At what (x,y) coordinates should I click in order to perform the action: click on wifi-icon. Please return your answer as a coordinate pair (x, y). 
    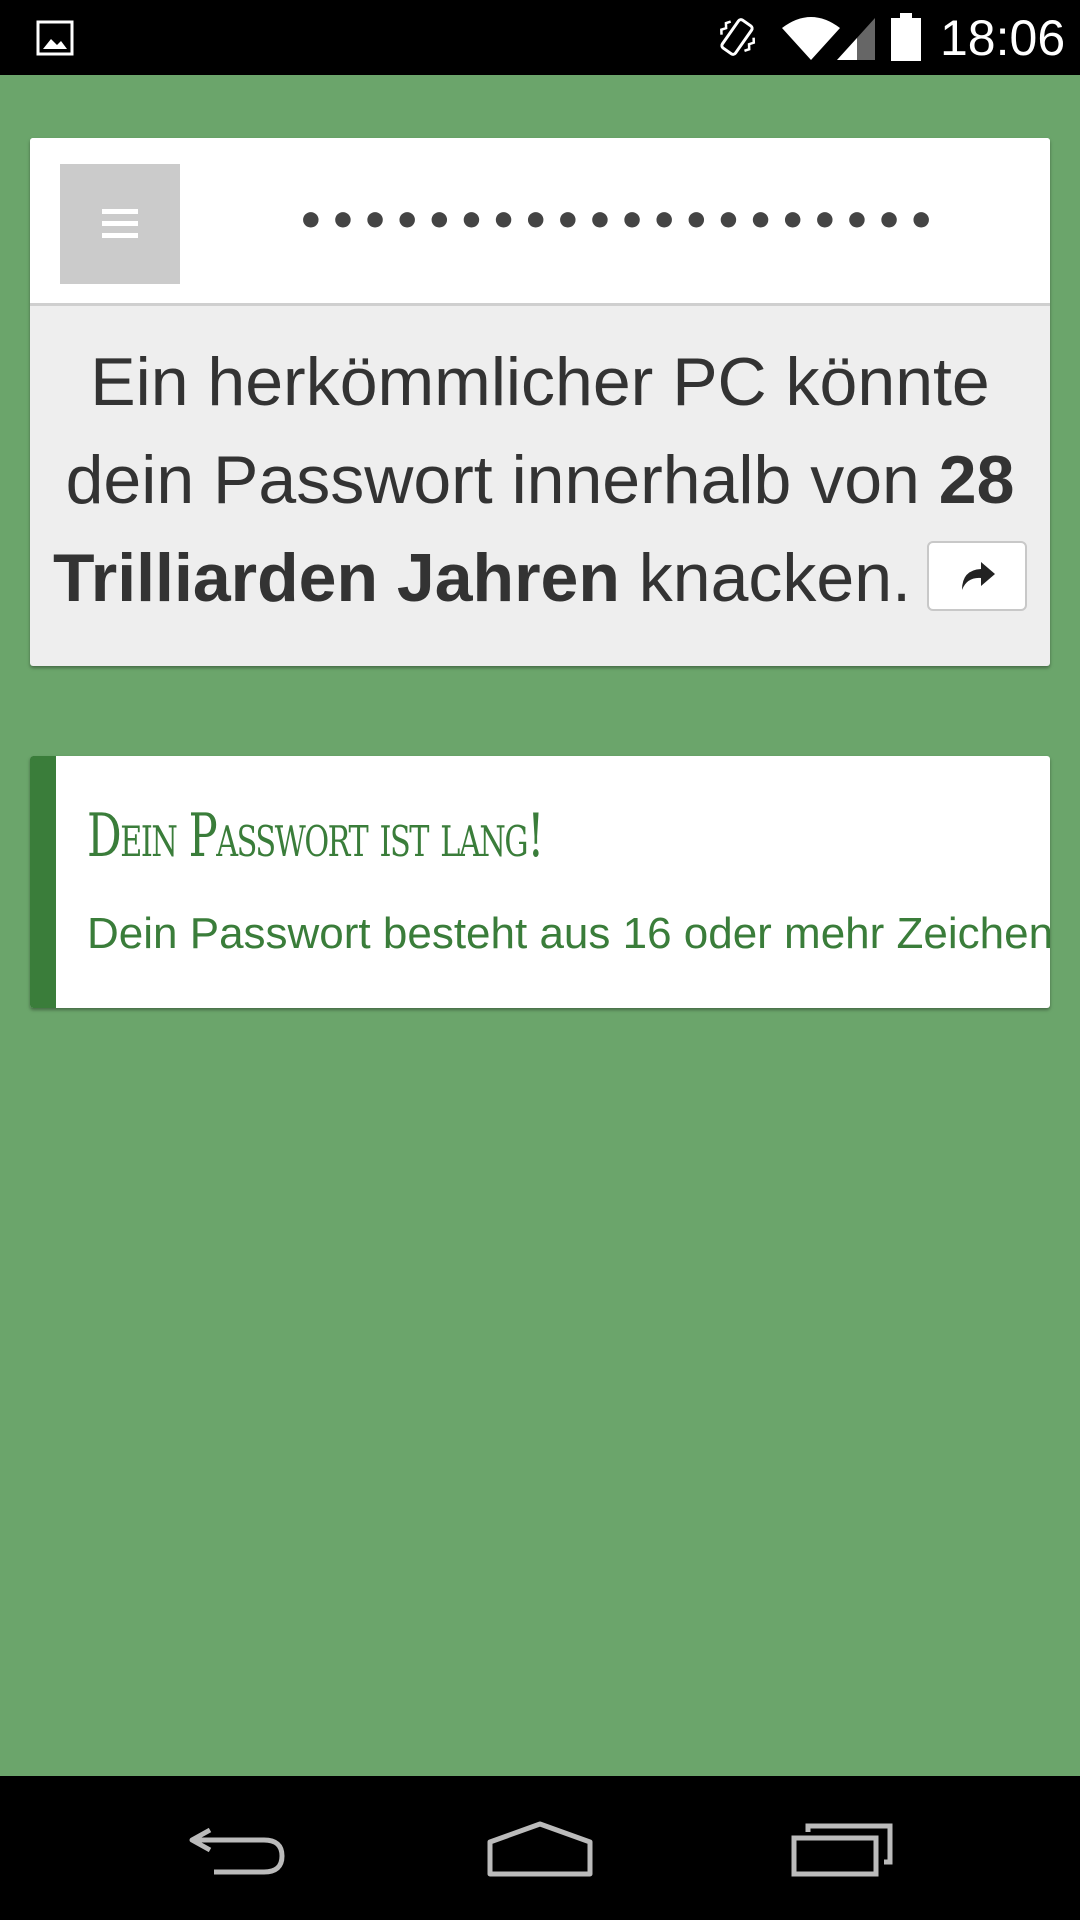
    Looking at the image, I should click on (811, 38).